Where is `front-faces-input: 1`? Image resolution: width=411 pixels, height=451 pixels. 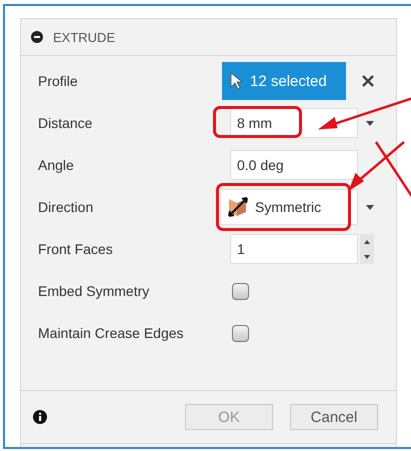
front-faces-input: 1 is located at coordinates (294, 249).